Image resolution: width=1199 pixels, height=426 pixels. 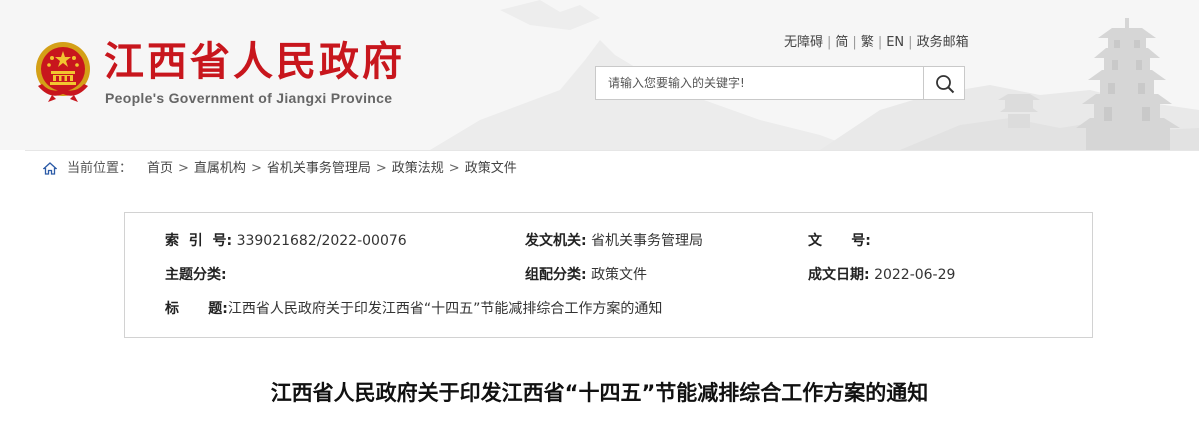 What do you see at coordinates (839, 275) in the screenshot?
I see `info-date-label: 成文日期:` at bounding box center [839, 275].